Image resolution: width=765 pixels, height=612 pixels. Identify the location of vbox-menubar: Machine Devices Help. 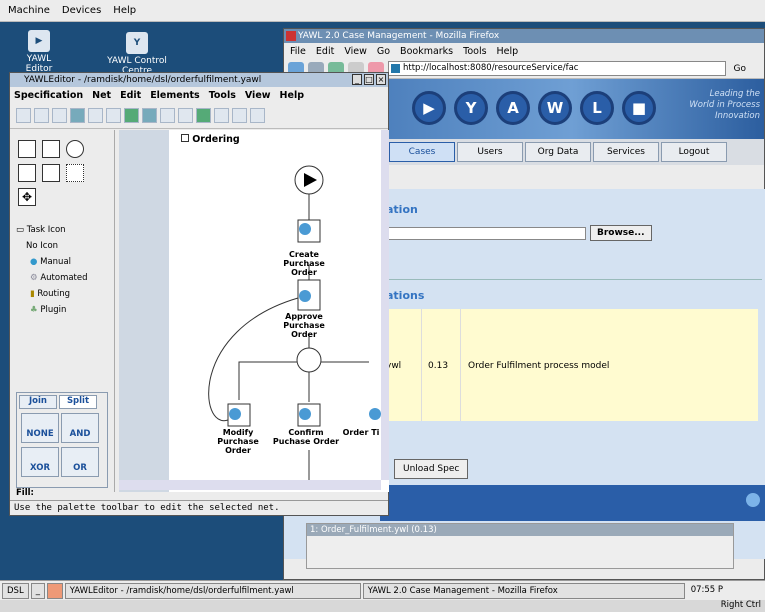
(382, 11).